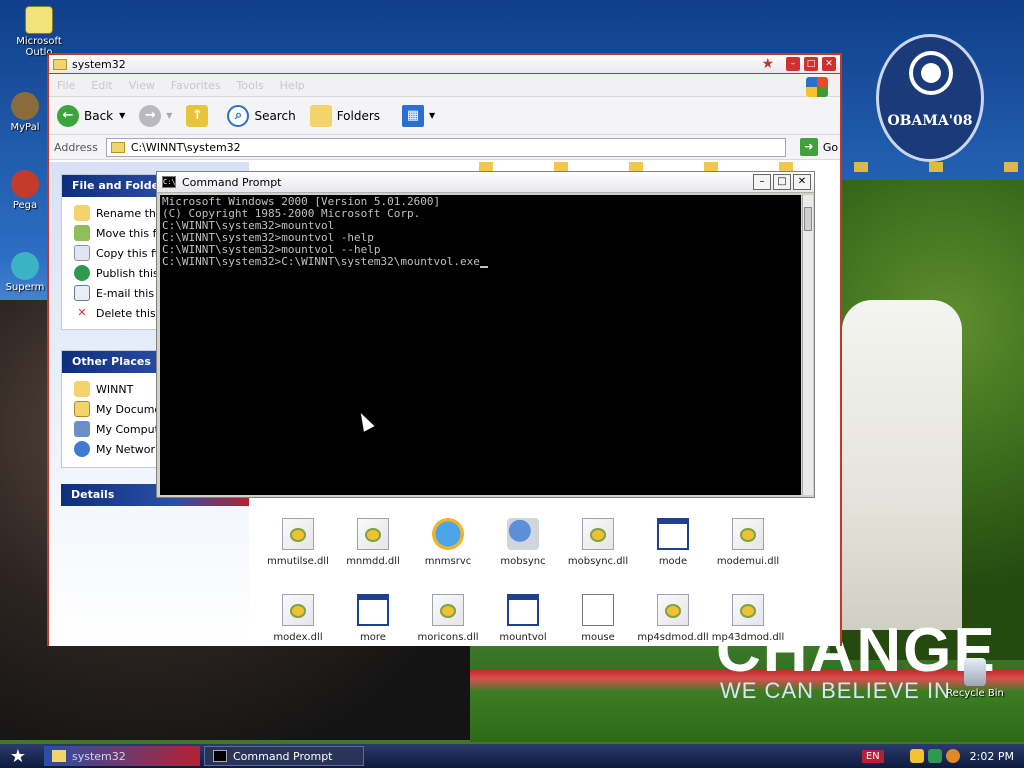 The width and height of the screenshot is (1024, 768). I want to click on views-button: ▦ ▼, so click(418, 115).